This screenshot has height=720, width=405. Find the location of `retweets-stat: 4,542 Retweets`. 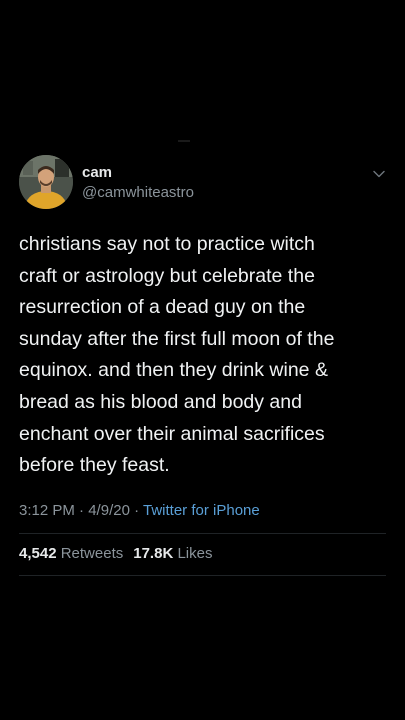

retweets-stat: 4,542 Retweets is located at coordinates (71, 553).